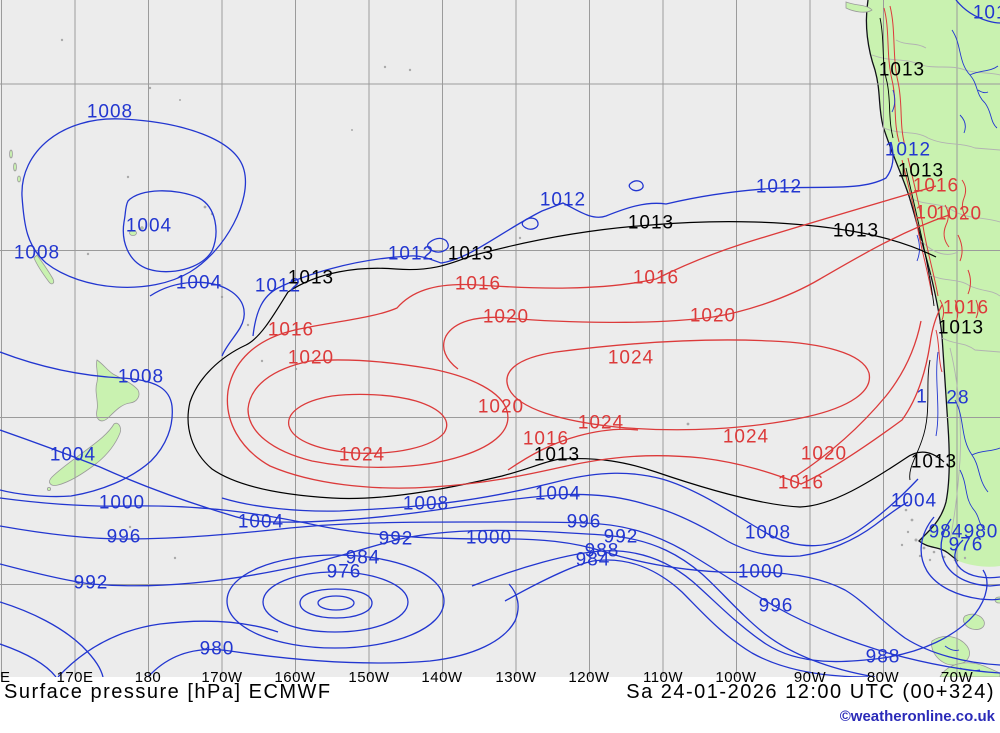  Describe the element at coordinates (917, 716) in the screenshot. I see `copyright-link: ©weatheronline.co.uk` at that location.